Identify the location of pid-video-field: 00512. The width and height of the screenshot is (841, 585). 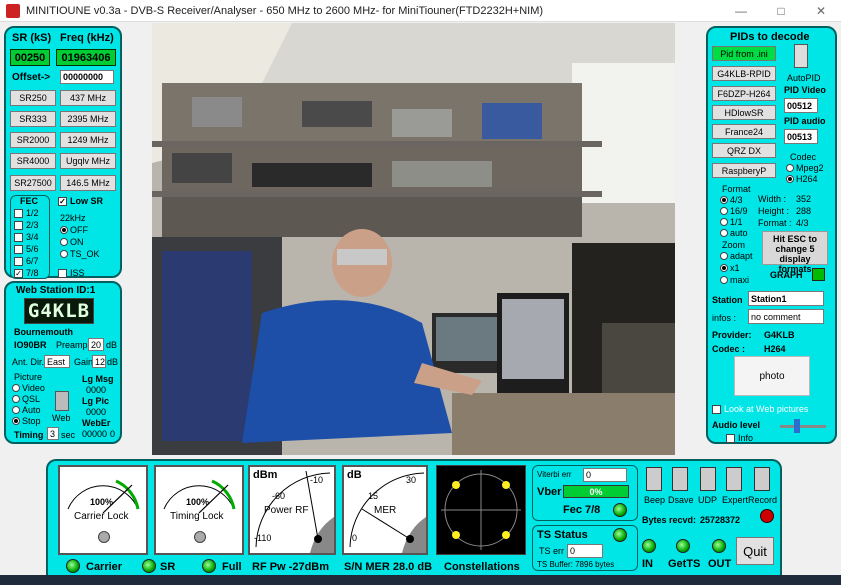
(801, 105).